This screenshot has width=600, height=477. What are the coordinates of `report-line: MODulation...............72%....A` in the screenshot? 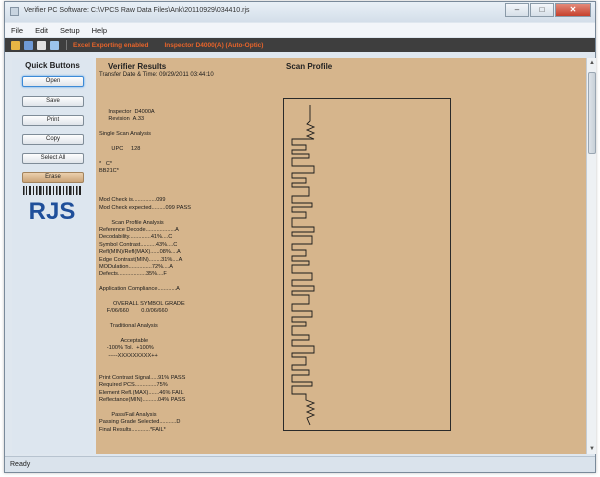 It's located at (136, 266).